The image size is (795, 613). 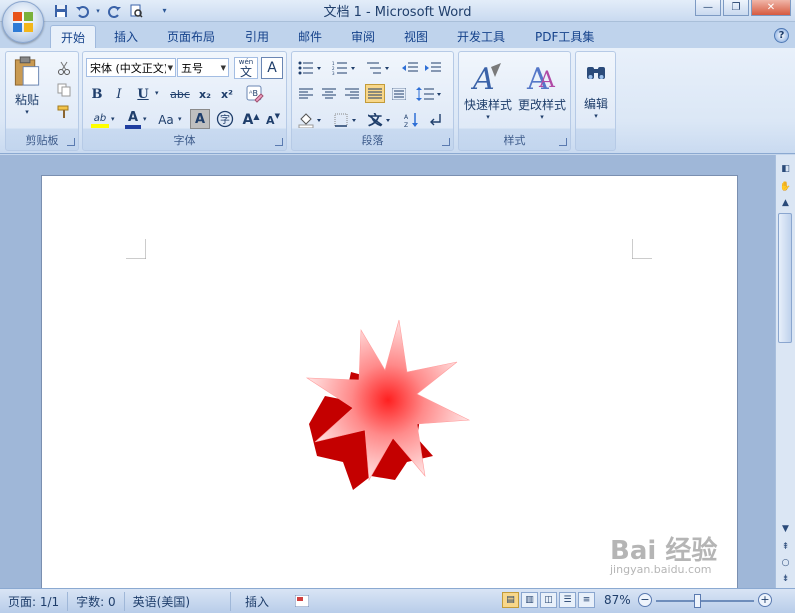 What do you see at coordinates (586, 600) in the screenshot?
I see `draft-view-icon: ≡` at bounding box center [586, 600].